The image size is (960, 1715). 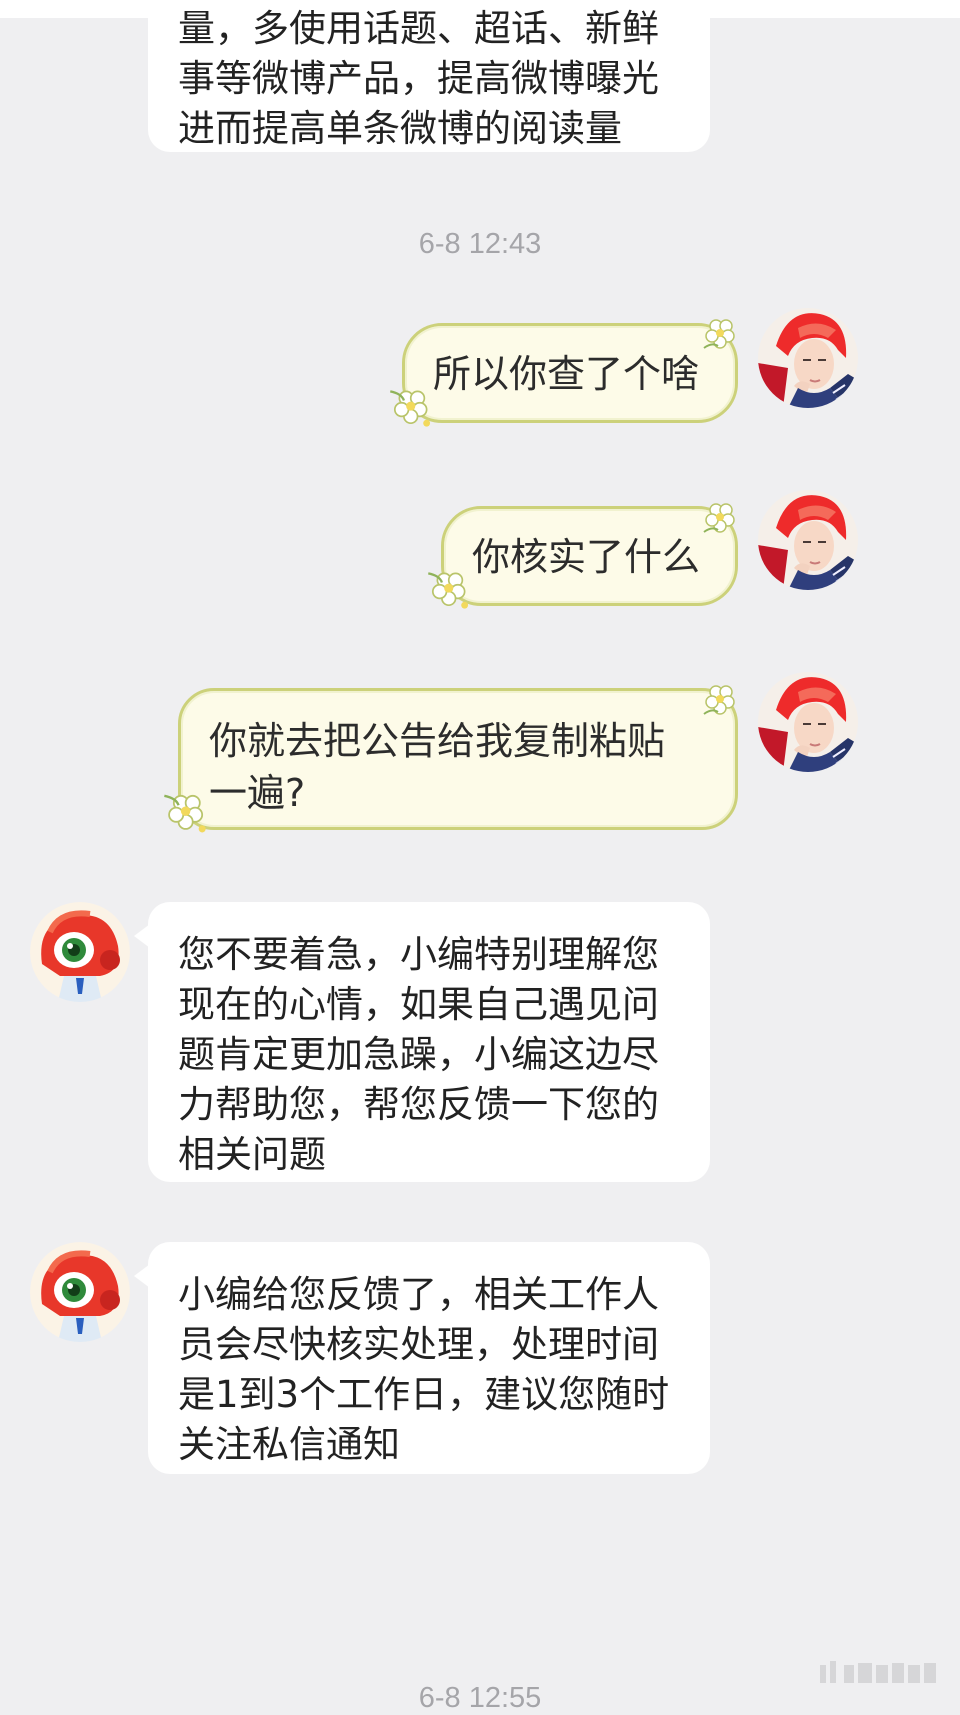 What do you see at coordinates (418, 28) in the screenshot?
I see `message-line: 量，多使用话题、超话、新鲜` at bounding box center [418, 28].